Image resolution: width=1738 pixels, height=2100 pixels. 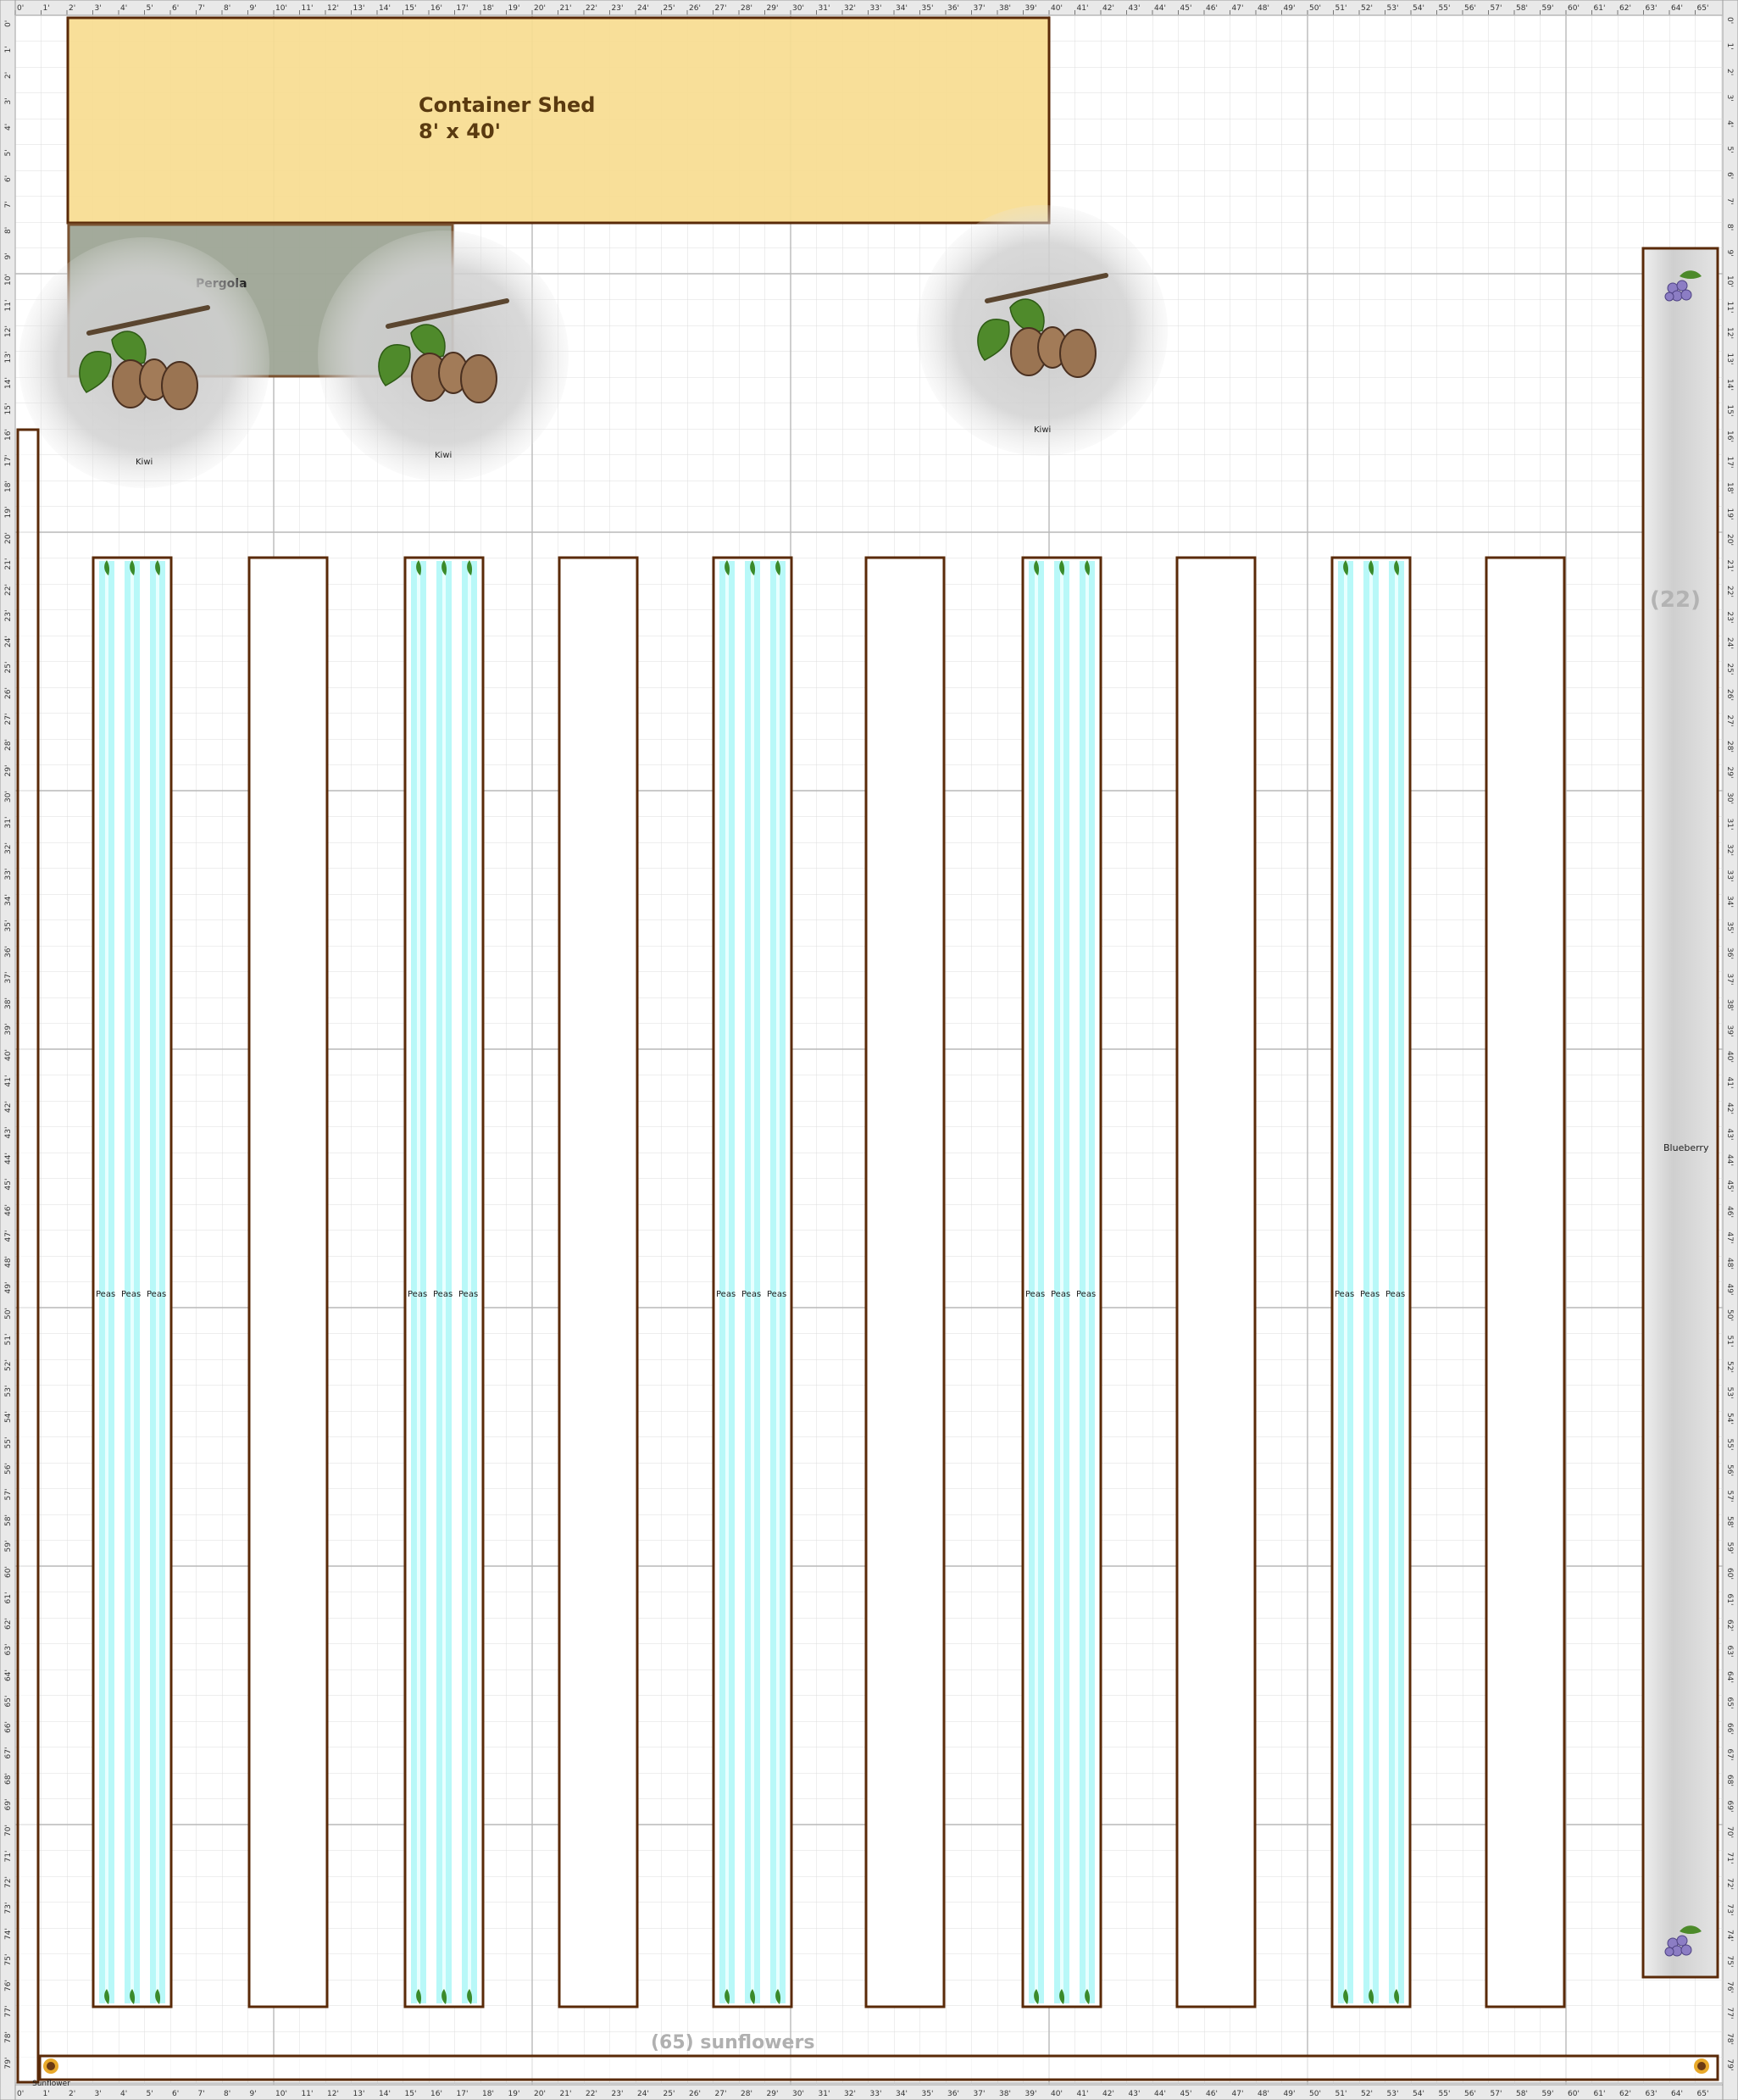 What do you see at coordinates (1729, 46) in the screenshot?
I see `ruler-tick-label: 1'` at bounding box center [1729, 46].